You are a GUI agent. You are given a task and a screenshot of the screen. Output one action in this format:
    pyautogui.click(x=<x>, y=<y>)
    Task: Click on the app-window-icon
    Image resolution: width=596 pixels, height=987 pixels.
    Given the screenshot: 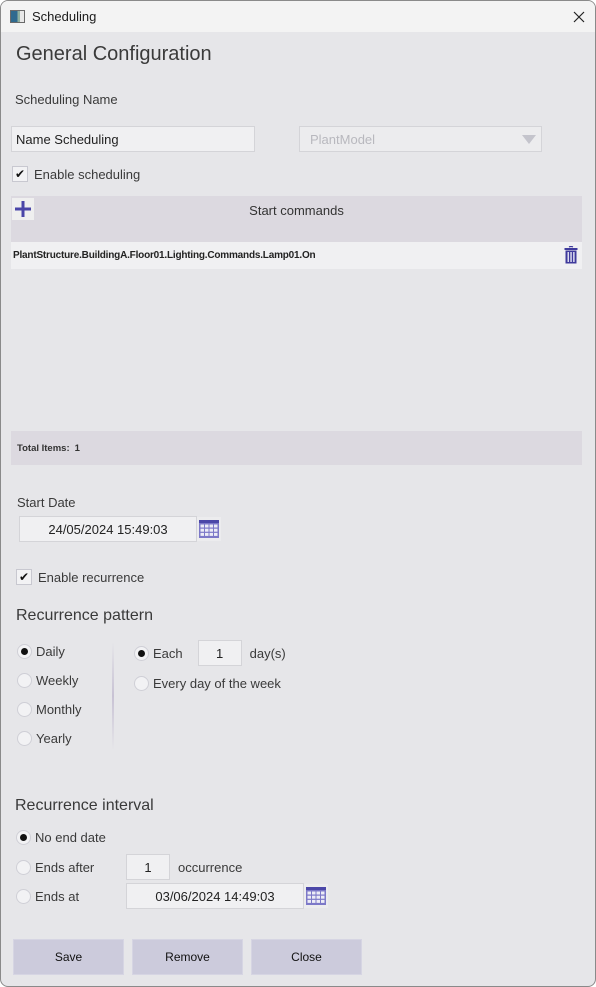 What is the action you would take?
    pyautogui.click(x=17, y=16)
    